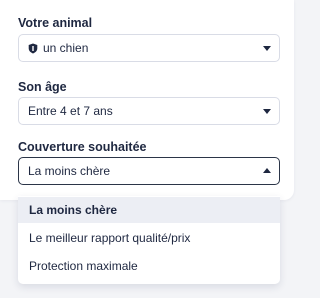 This screenshot has width=320, height=298. What do you see at coordinates (66, 48) in the screenshot?
I see `animal-select-value: un chien` at bounding box center [66, 48].